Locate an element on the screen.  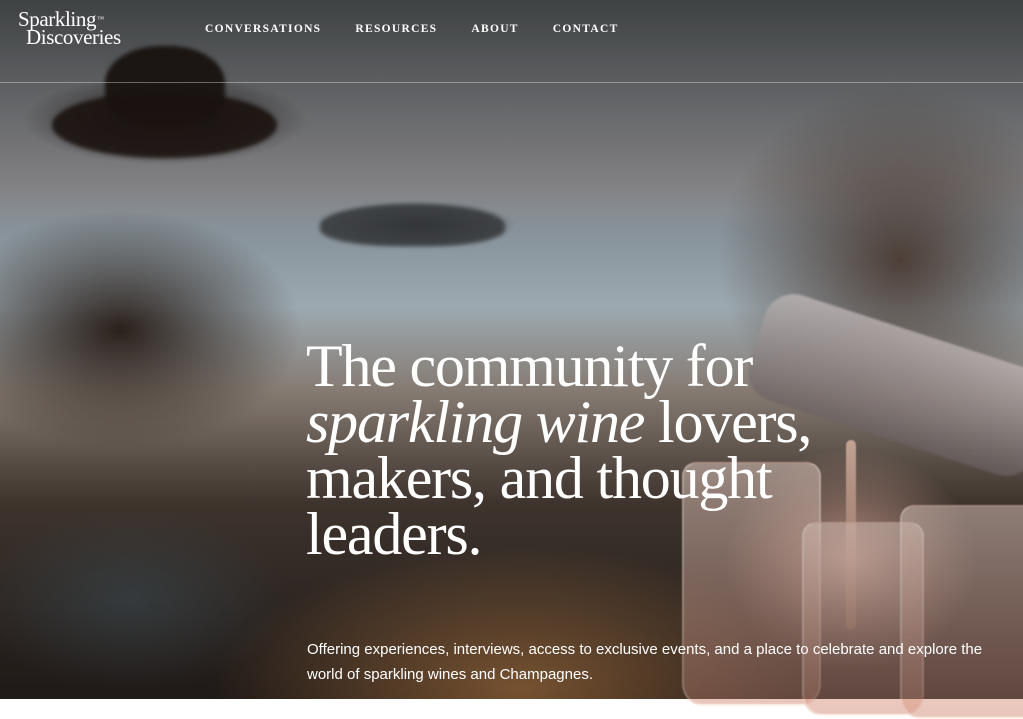
site-logo: Sparkling™ Discoveries is located at coordinates (69, 29).